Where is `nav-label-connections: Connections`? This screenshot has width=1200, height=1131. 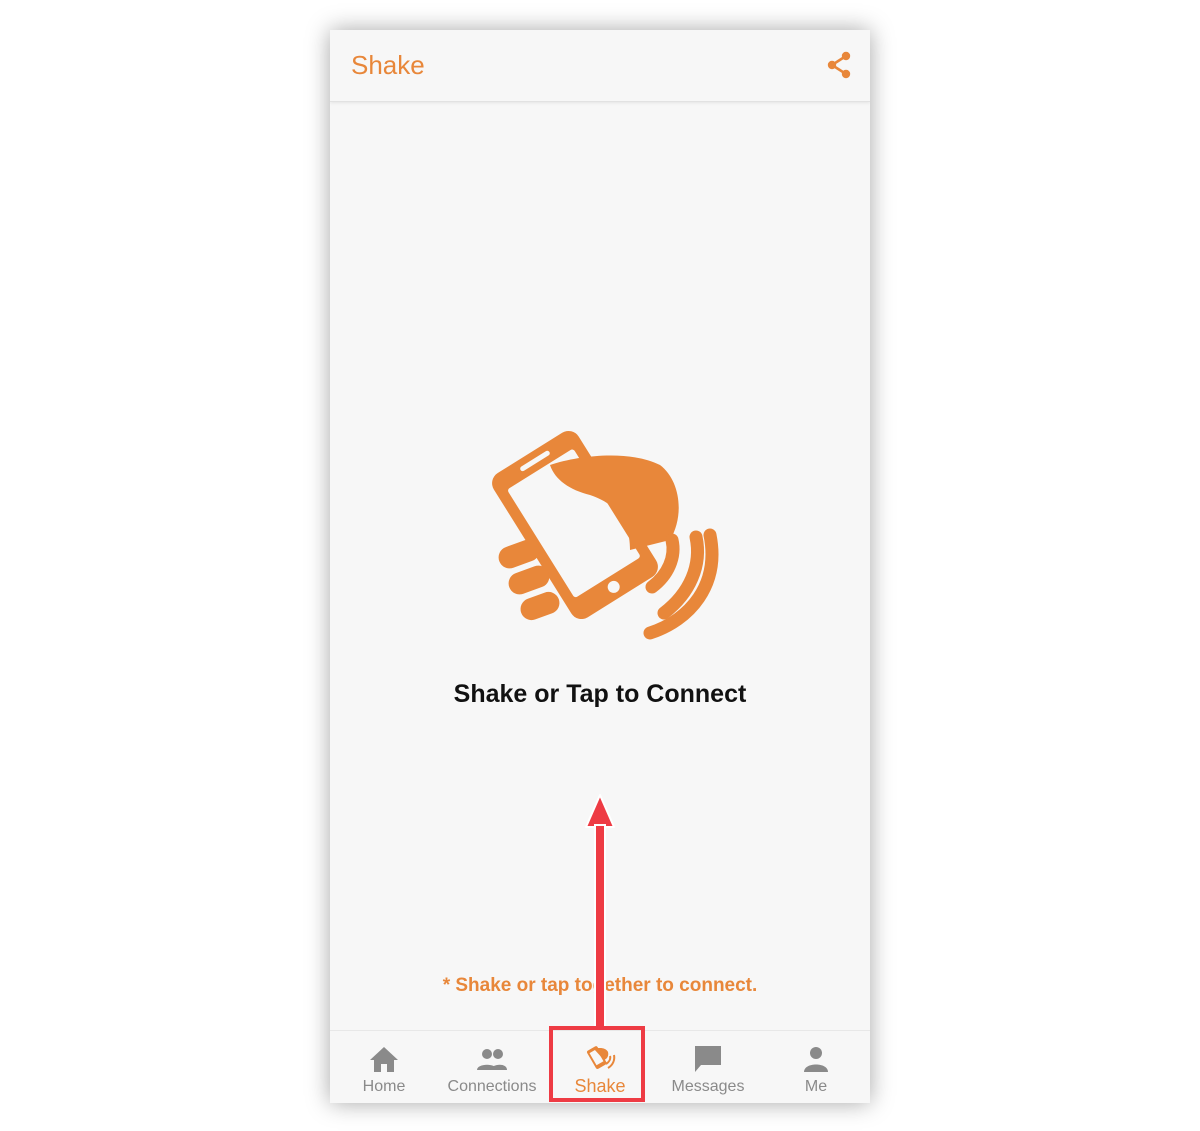
nav-label-connections: Connections is located at coordinates (492, 1086).